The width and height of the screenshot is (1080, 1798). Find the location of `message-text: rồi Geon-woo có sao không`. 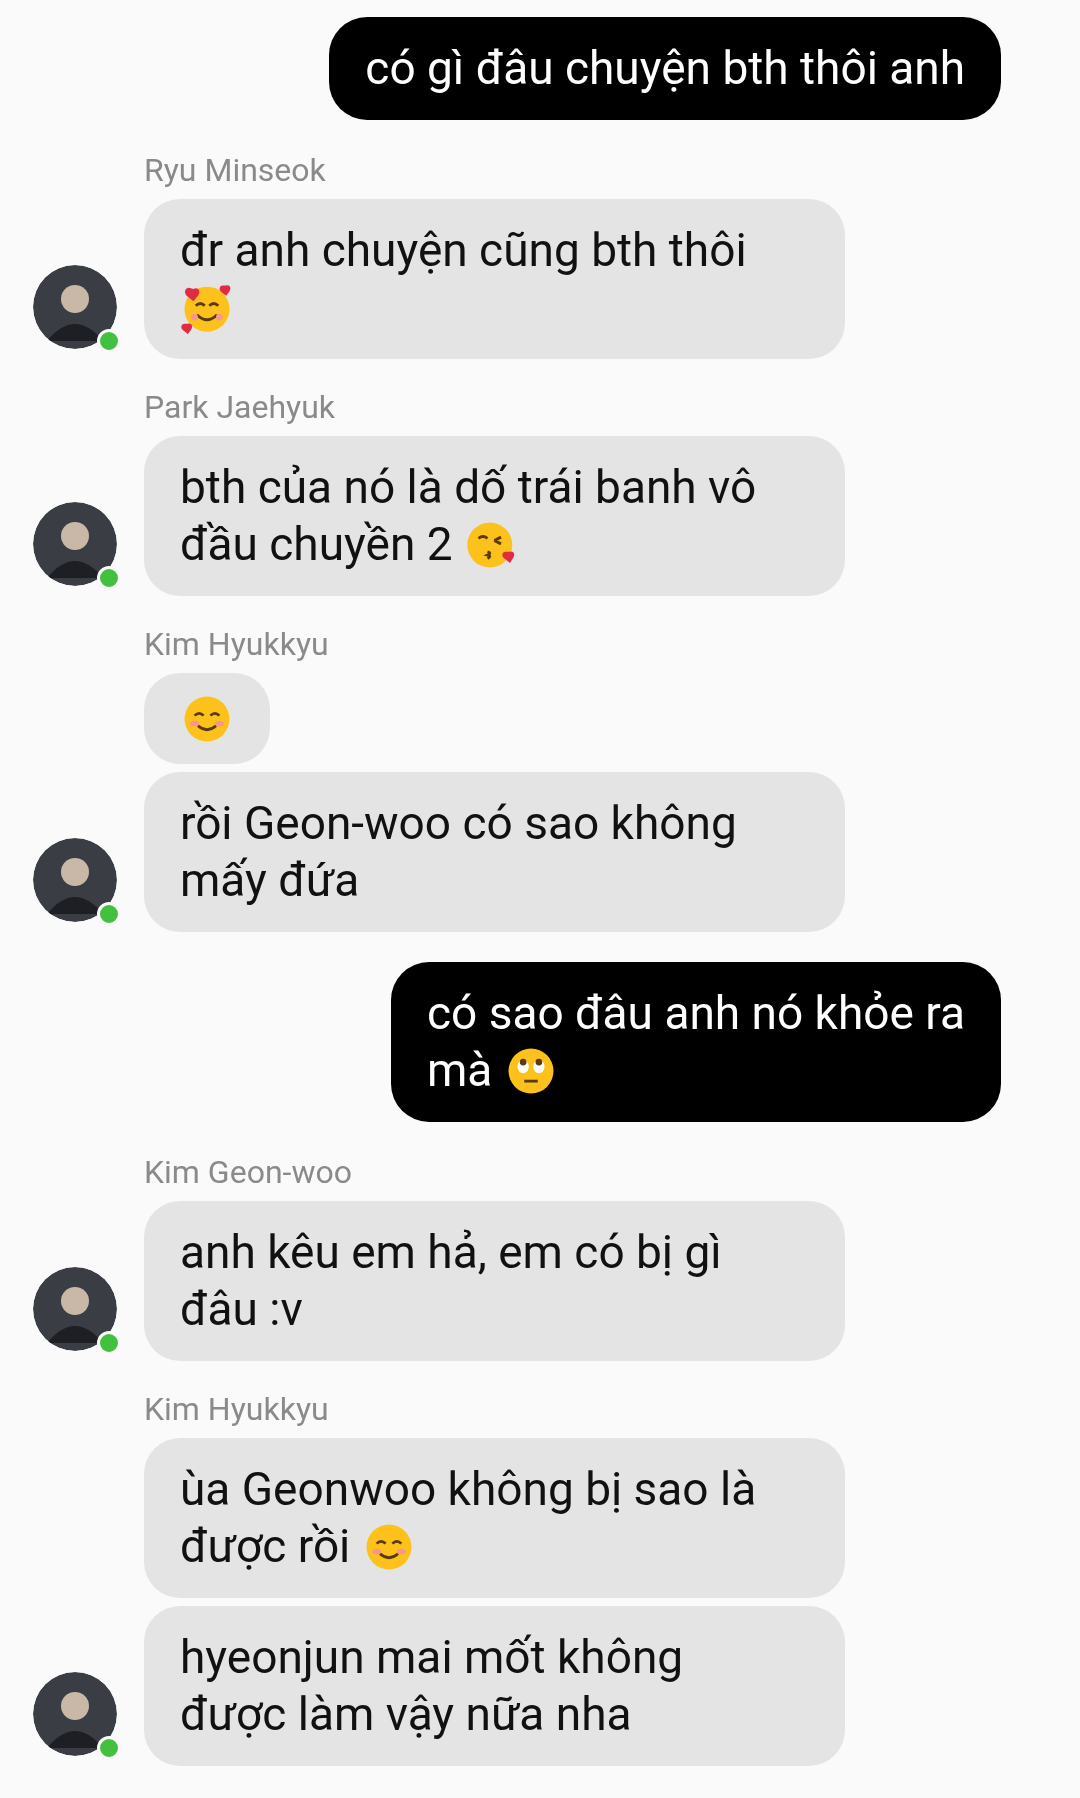

message-text: rồi Geon-woo có sao không is located at coordinates (458, 823).